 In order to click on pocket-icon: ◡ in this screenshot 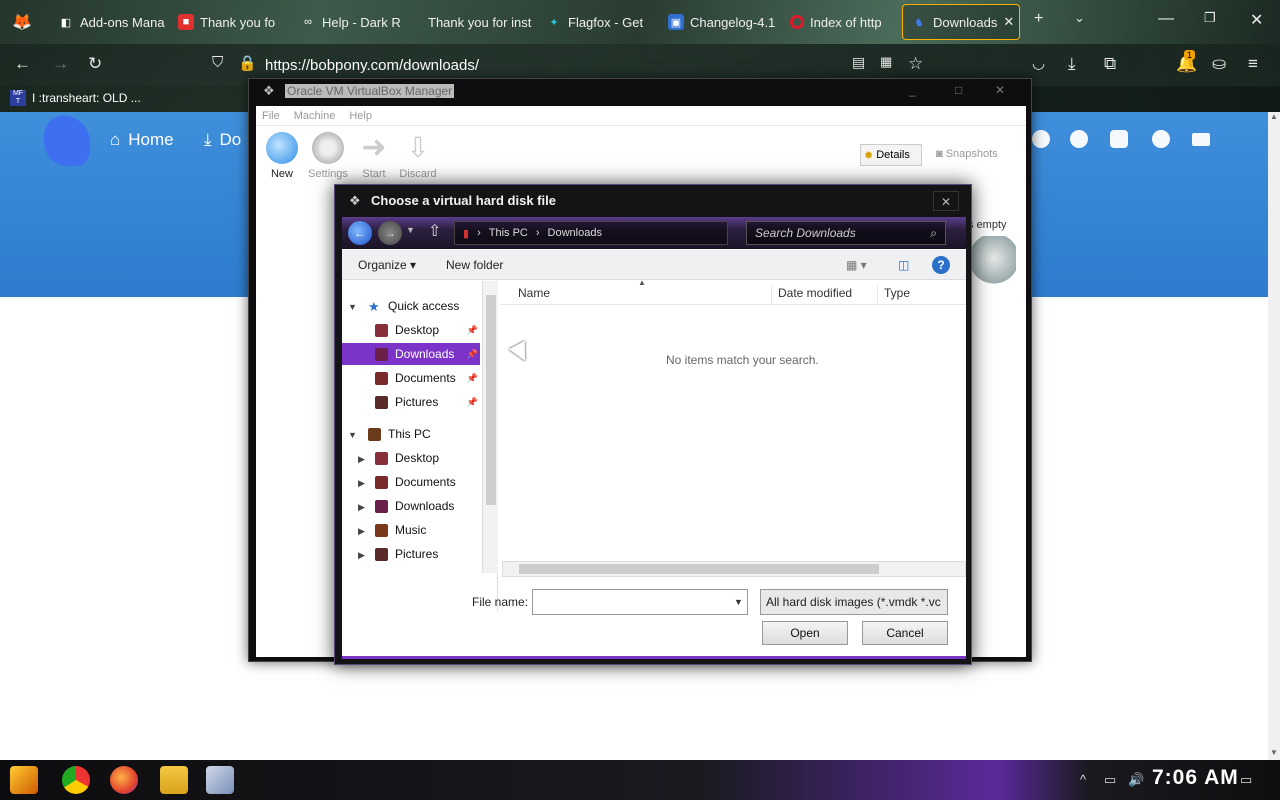, I will do `click(1038, 63)`.